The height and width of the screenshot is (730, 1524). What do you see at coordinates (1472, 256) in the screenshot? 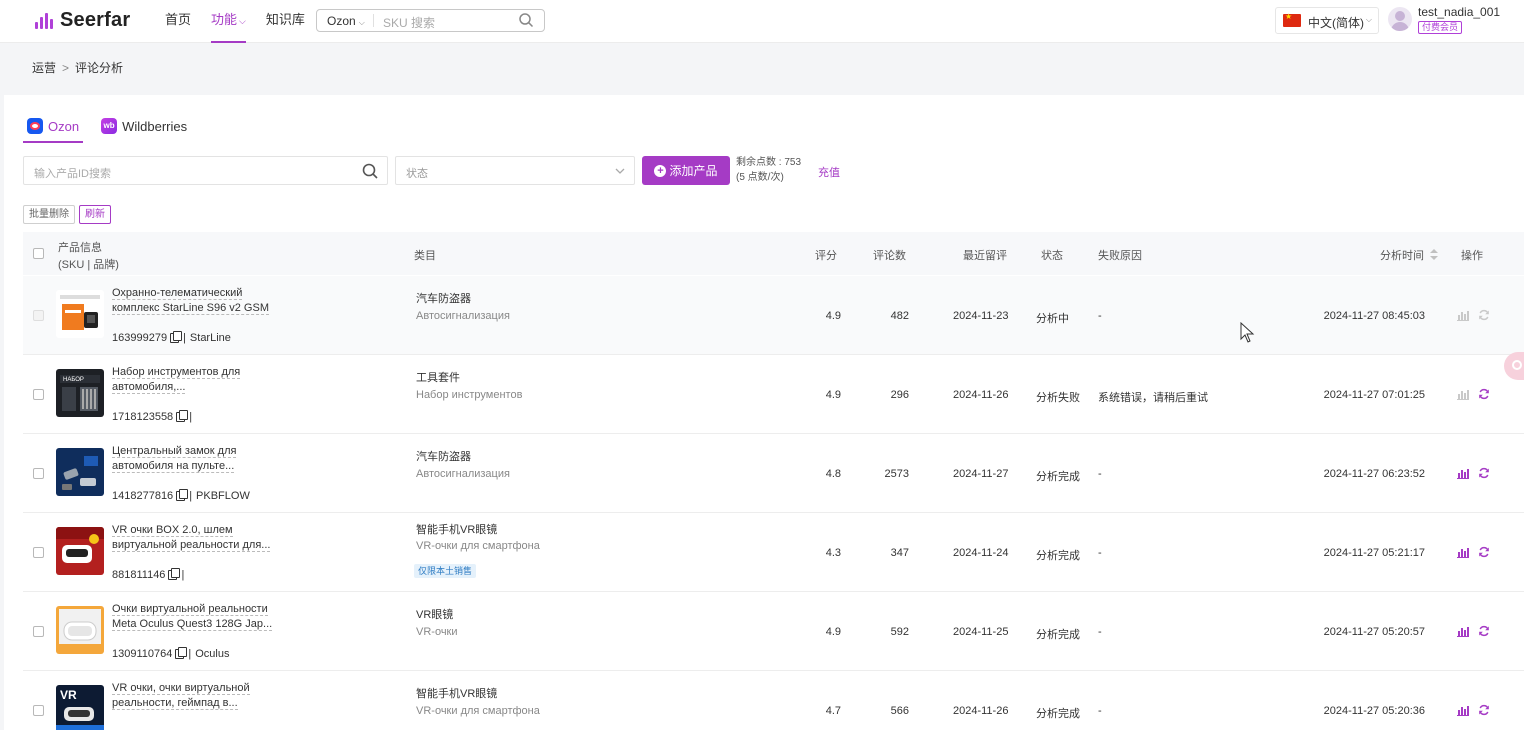
I see `header-actions: 操作` at bounding box center [1472, 256].